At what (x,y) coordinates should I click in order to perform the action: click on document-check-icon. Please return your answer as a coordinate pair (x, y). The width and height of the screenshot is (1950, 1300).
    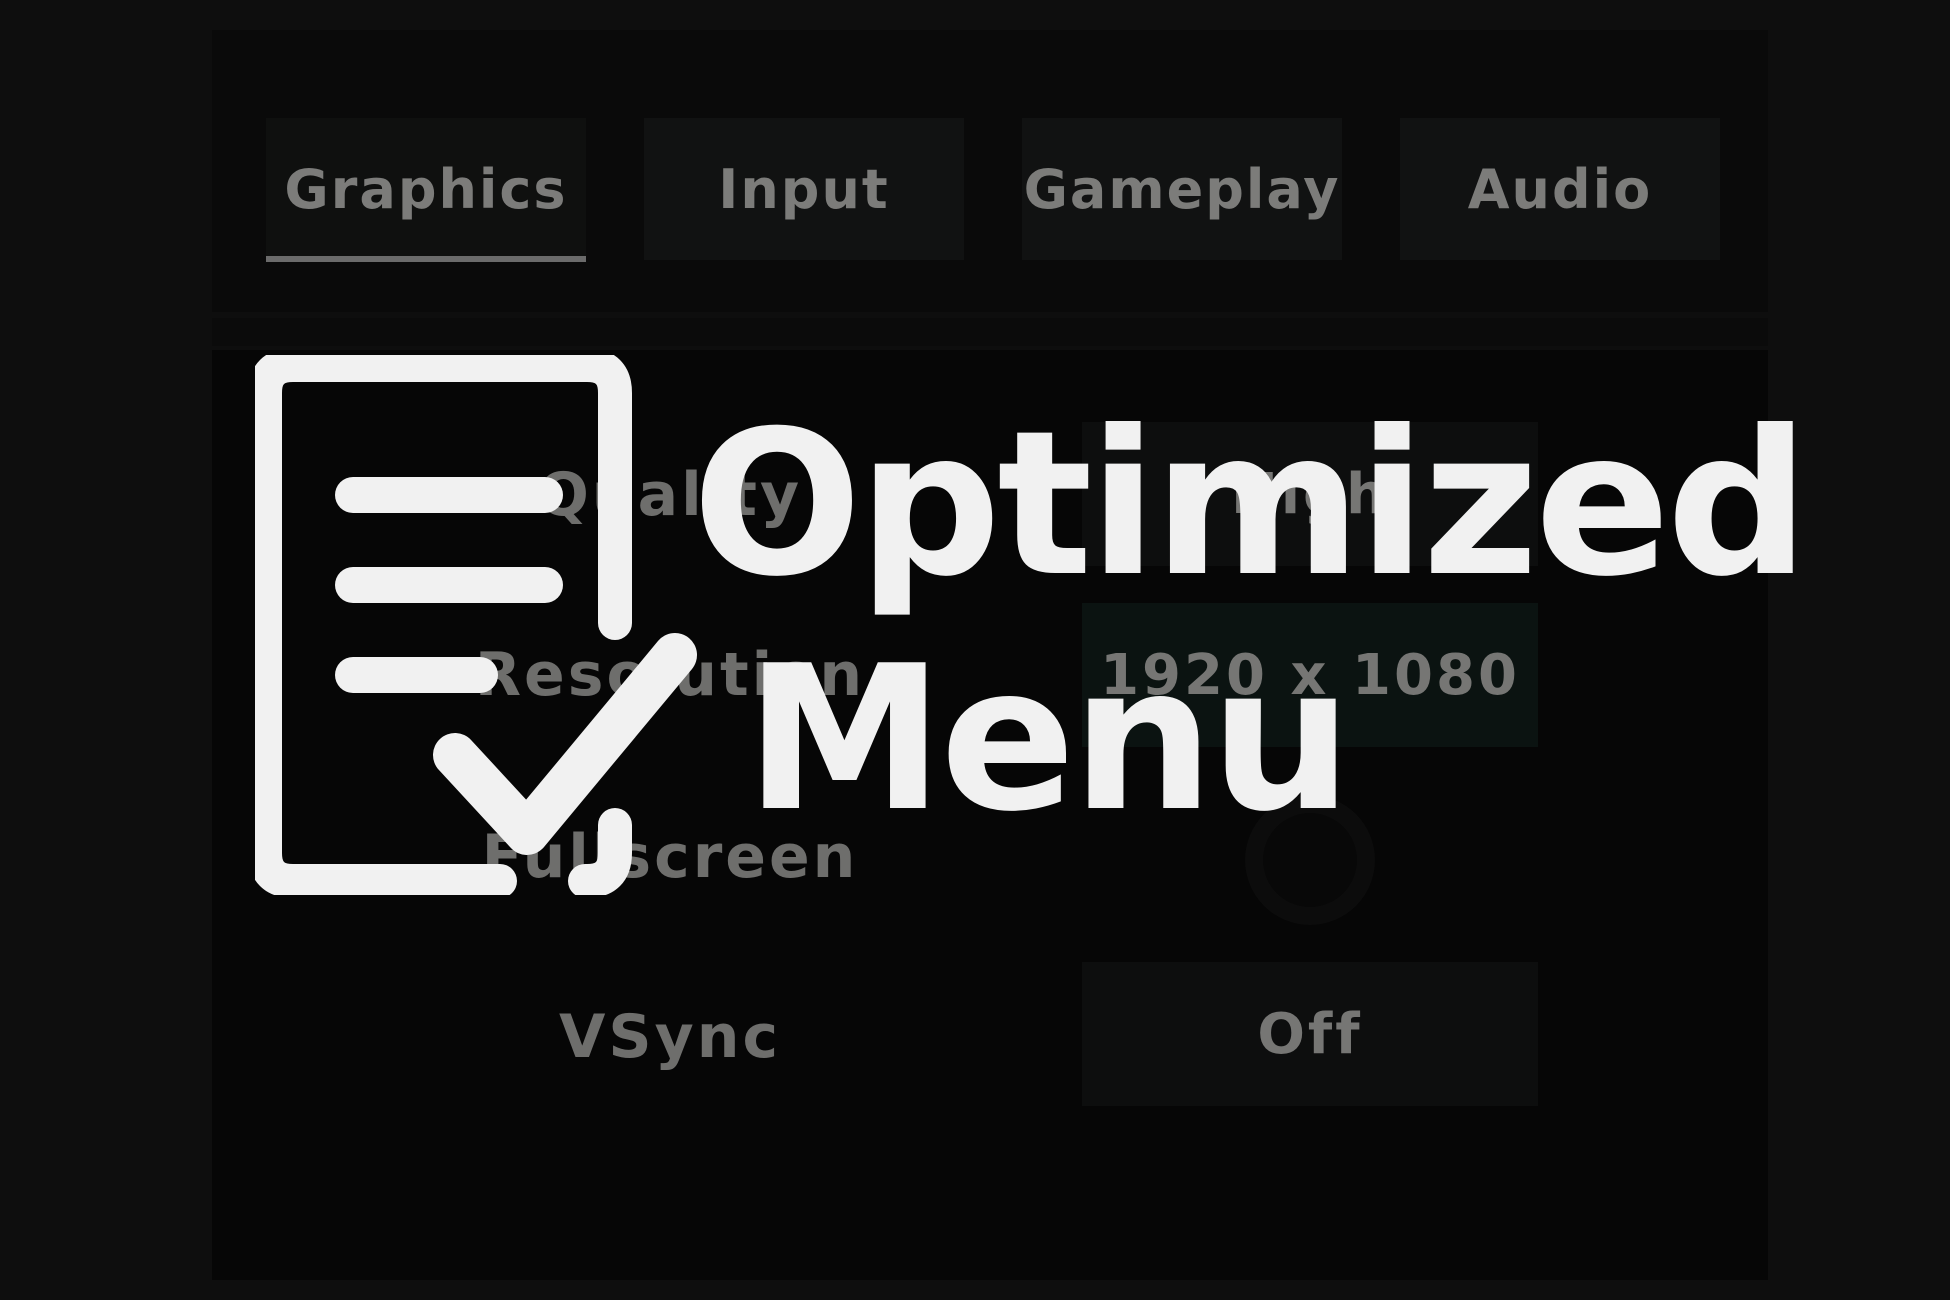
    Looking at the image, I should click on (476, 625).